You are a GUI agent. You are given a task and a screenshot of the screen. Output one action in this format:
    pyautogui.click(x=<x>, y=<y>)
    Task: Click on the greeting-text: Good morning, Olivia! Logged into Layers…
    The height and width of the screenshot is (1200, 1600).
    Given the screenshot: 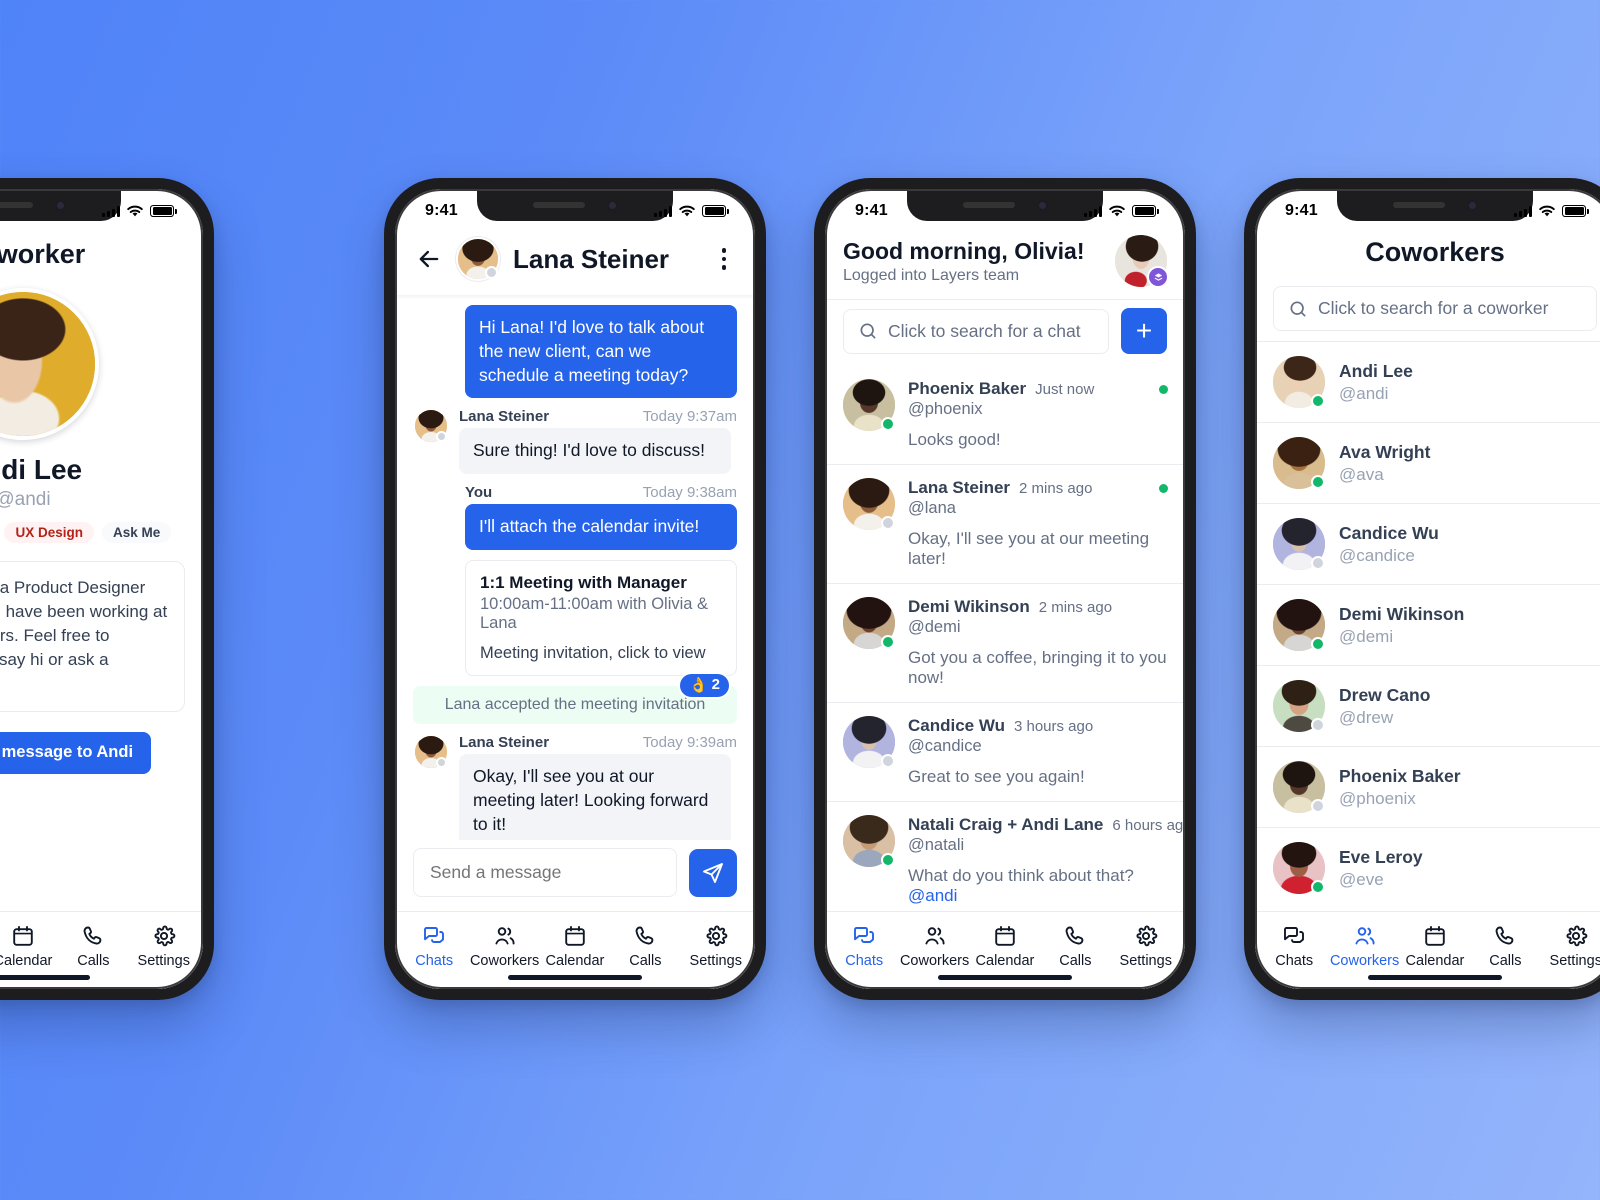 What is the action you would take?
    pyautogui.click(x=973, y=261)
    